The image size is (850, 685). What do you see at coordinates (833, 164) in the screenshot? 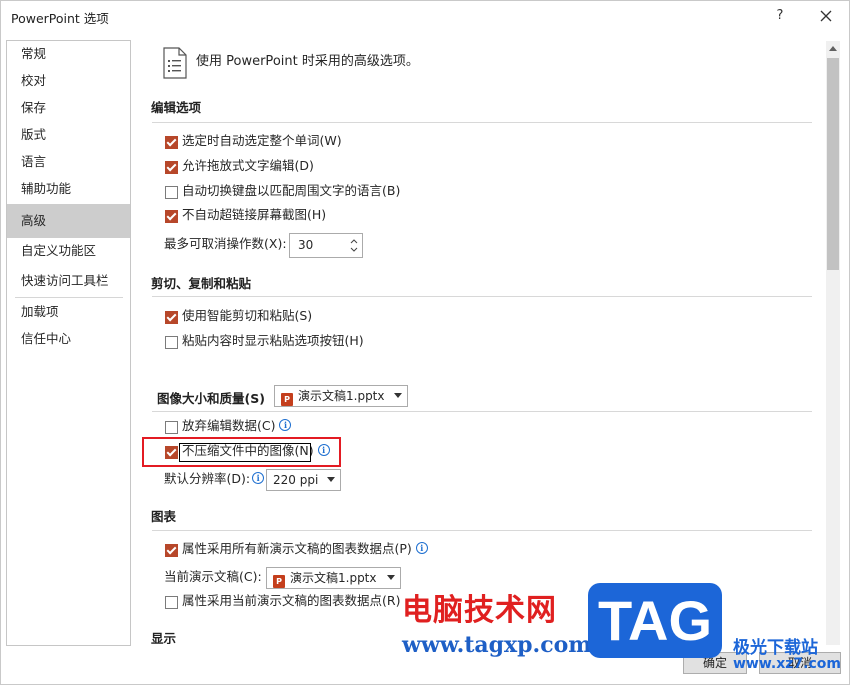
I see `scrollbar-thumb` at bounding box center [833, 164].